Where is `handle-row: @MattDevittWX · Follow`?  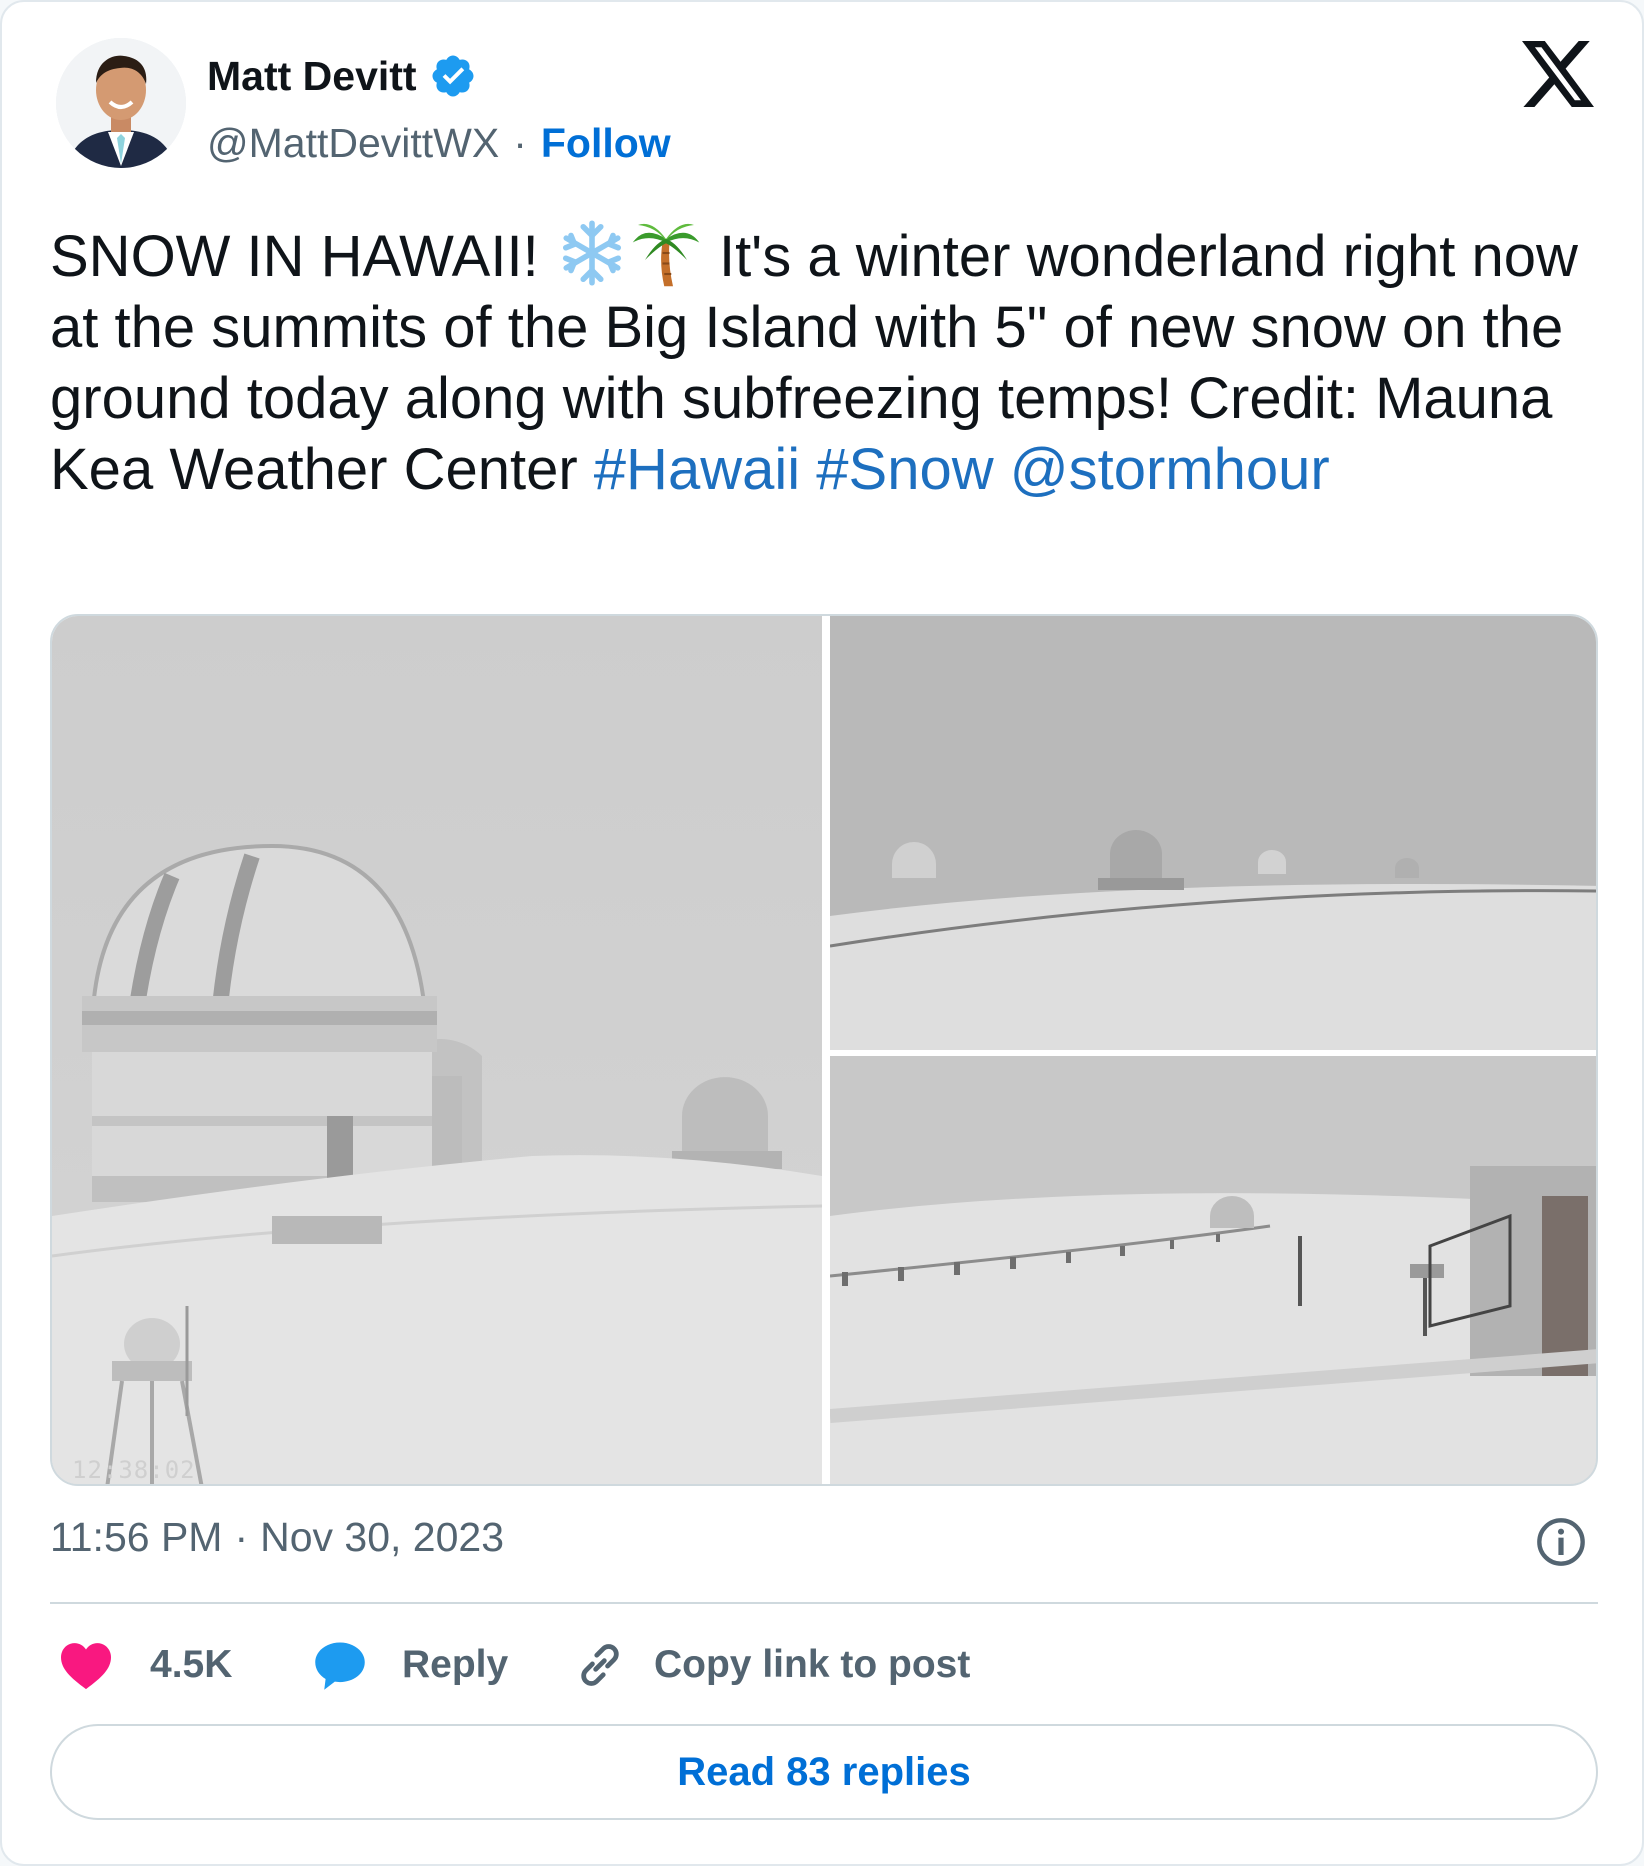 handle-row: @MattDevittWX · Follow is located at coordinates (439, 143).